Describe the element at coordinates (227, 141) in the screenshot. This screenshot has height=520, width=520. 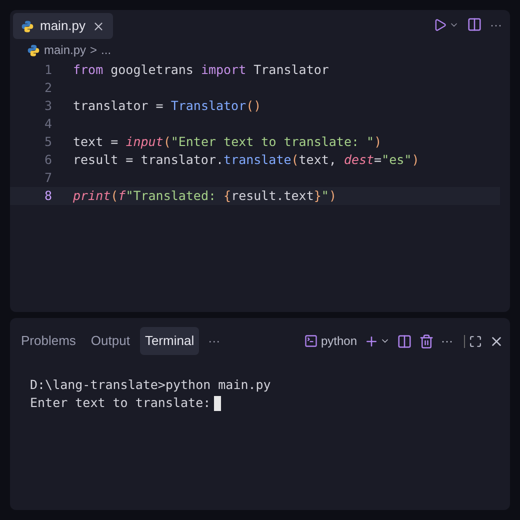
I see `code-text: text = input("Enter text to translate: ")` at that location.